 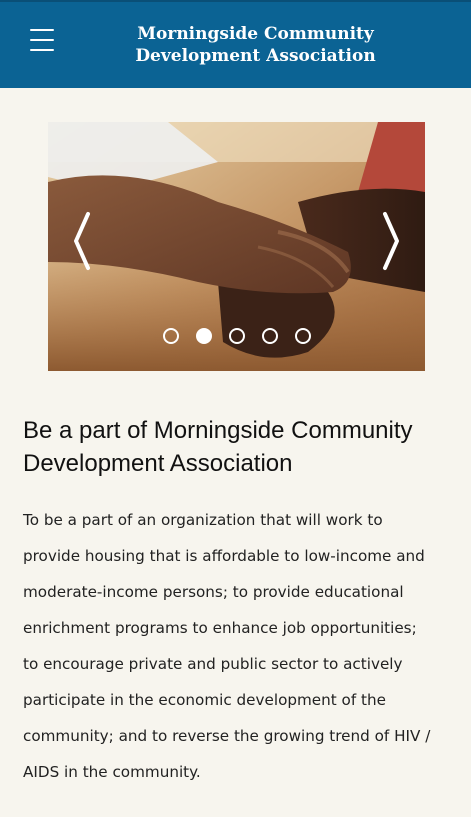 I want to click on chevron-right-icon, so click(x=391, y=241).